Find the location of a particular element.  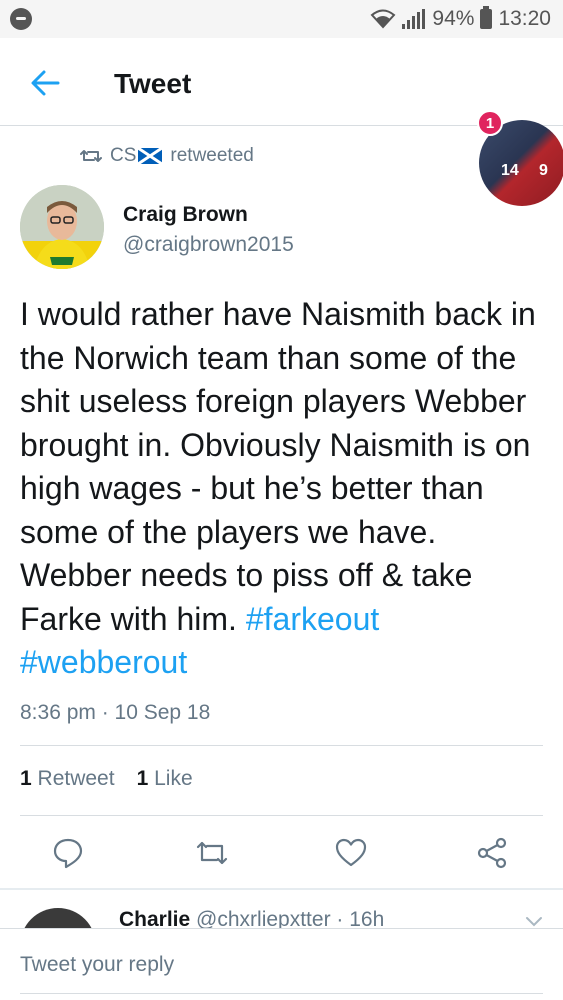

retweeted-label: retweeted is located at coordinates (212, 155).